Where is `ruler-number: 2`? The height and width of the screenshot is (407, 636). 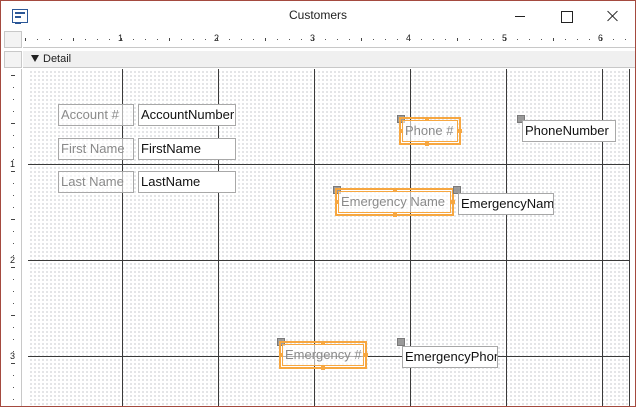 ruler-number: 2 is located at coordinates (13, 260).